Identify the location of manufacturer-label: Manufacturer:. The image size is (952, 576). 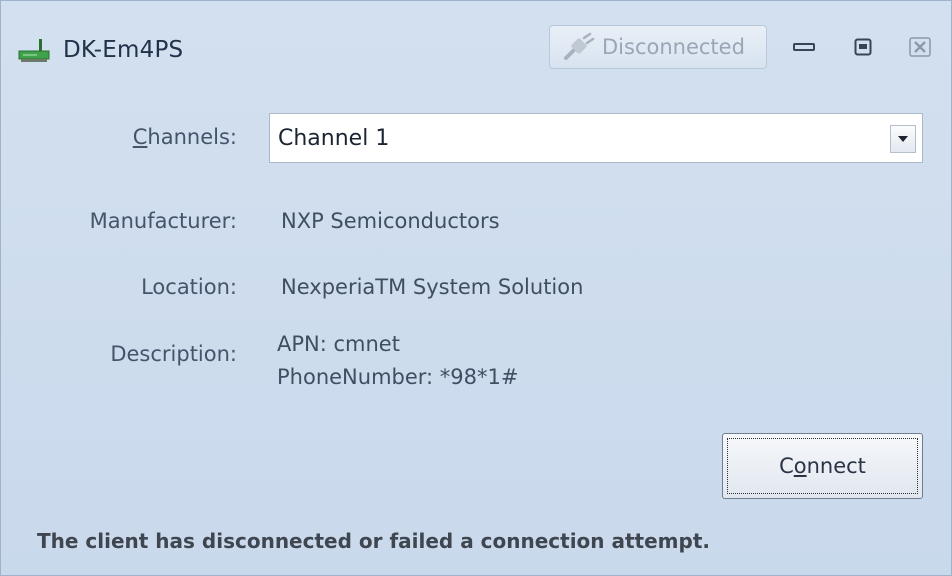
(163, 221).